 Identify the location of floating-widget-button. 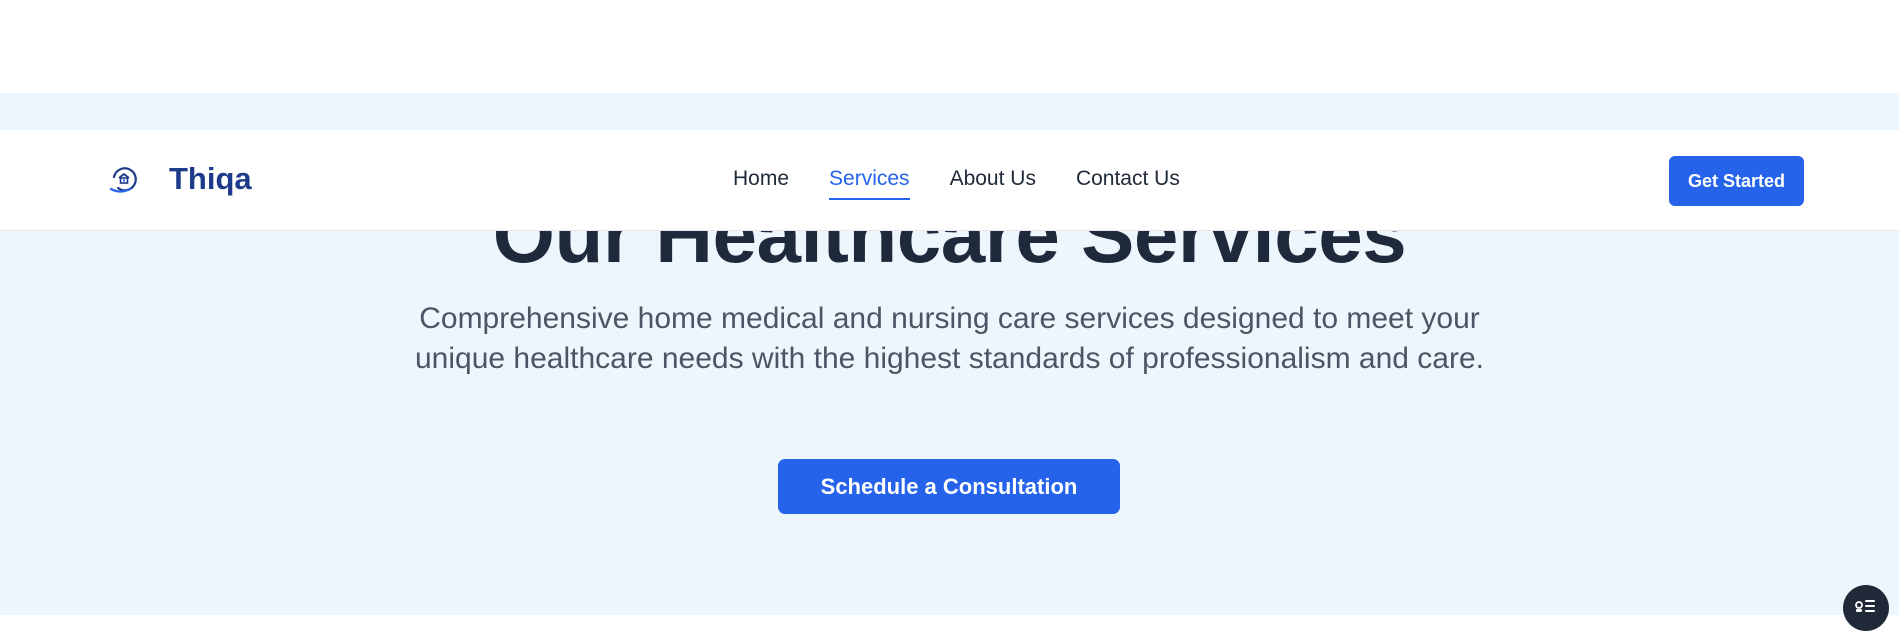
(1866, 608).